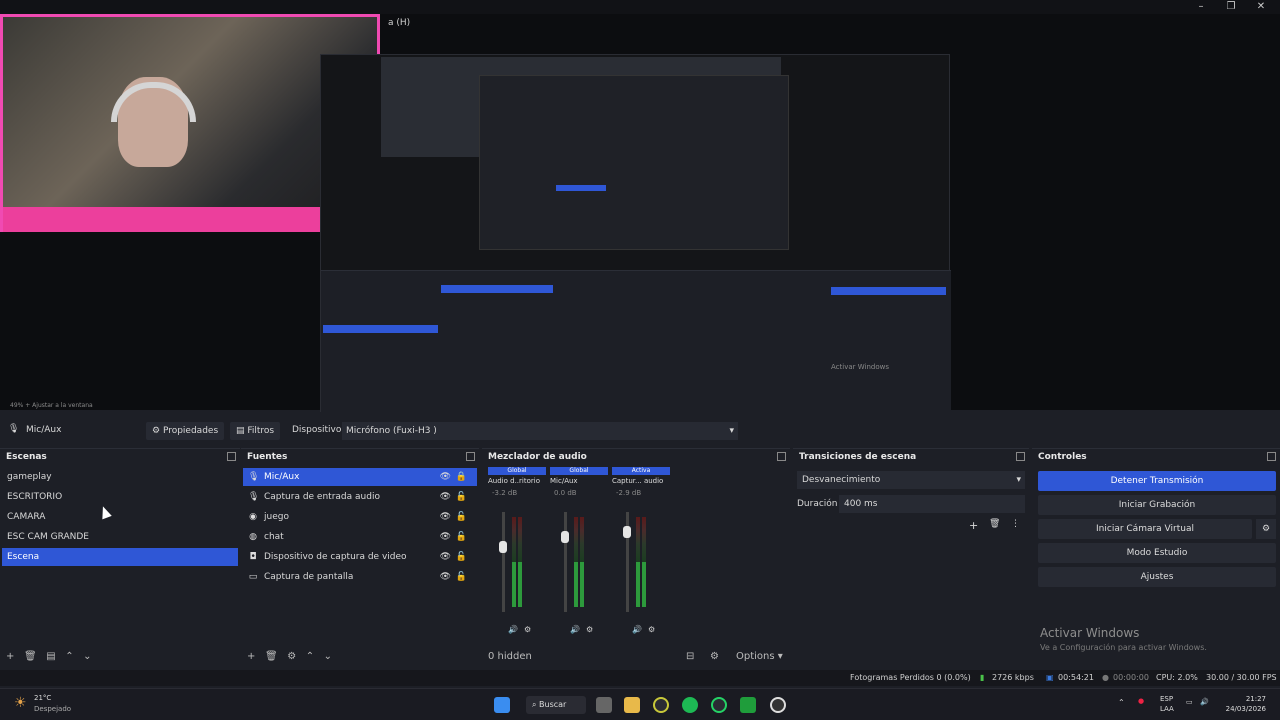  I want to click on source-item: ◉ juego 👁 🔓, so click(360, 517).